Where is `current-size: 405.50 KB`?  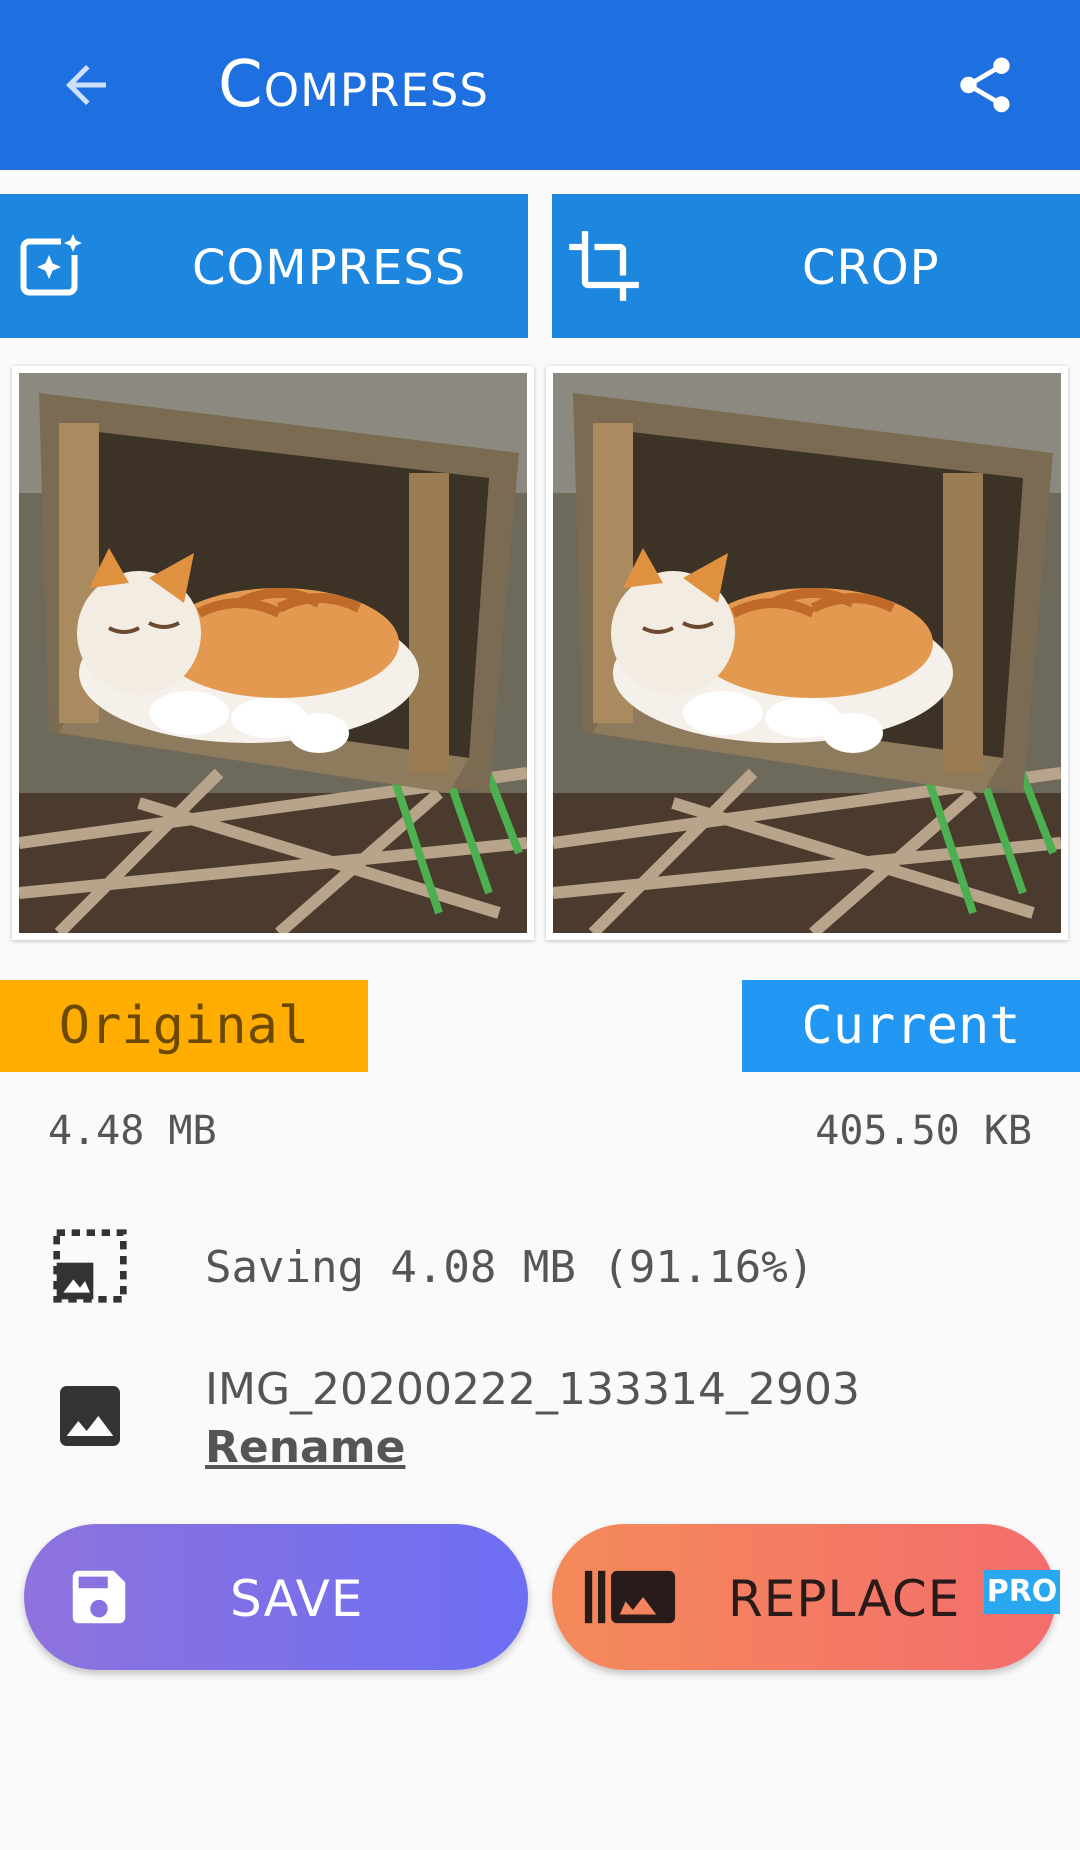 current-size: 405.50 KB is located at coordinates (923, 1131).